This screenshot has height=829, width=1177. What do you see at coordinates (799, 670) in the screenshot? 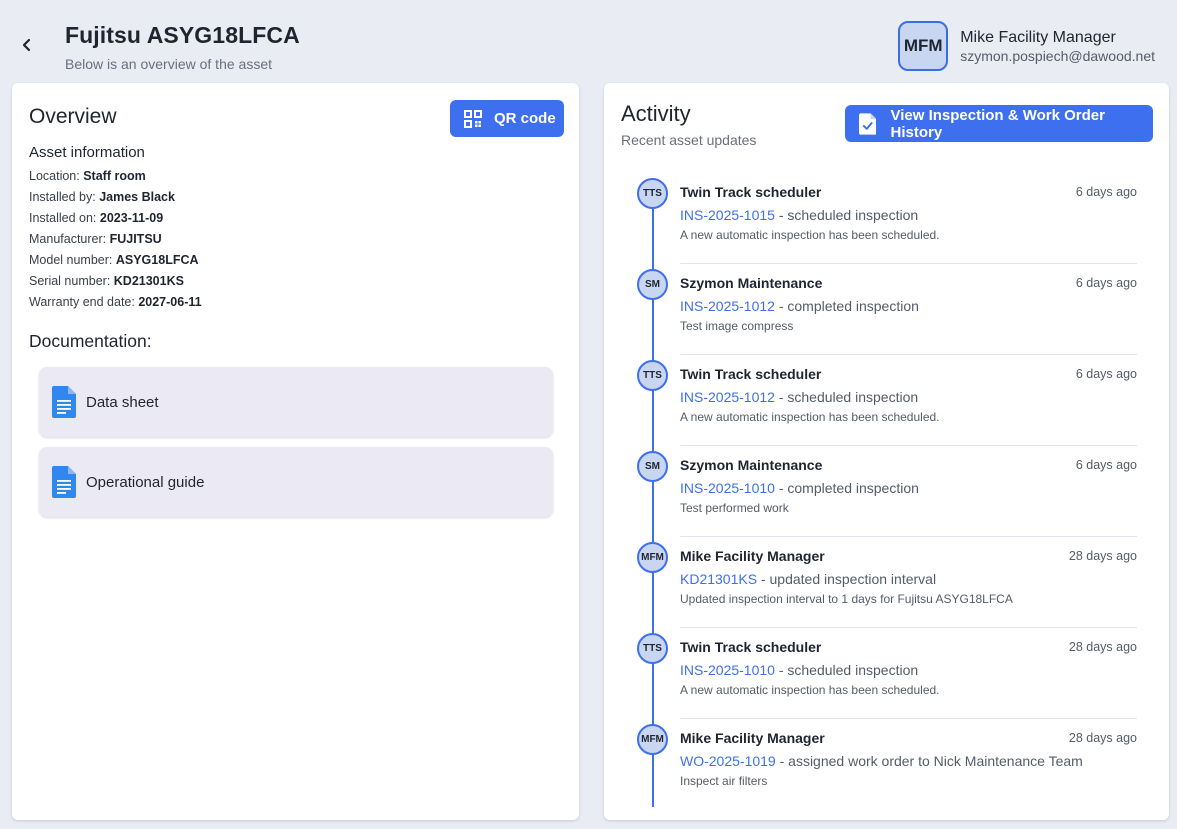
I see `activity-action: INS-2025-1010 - scheduled inspection` at bounding box center [799, 670].